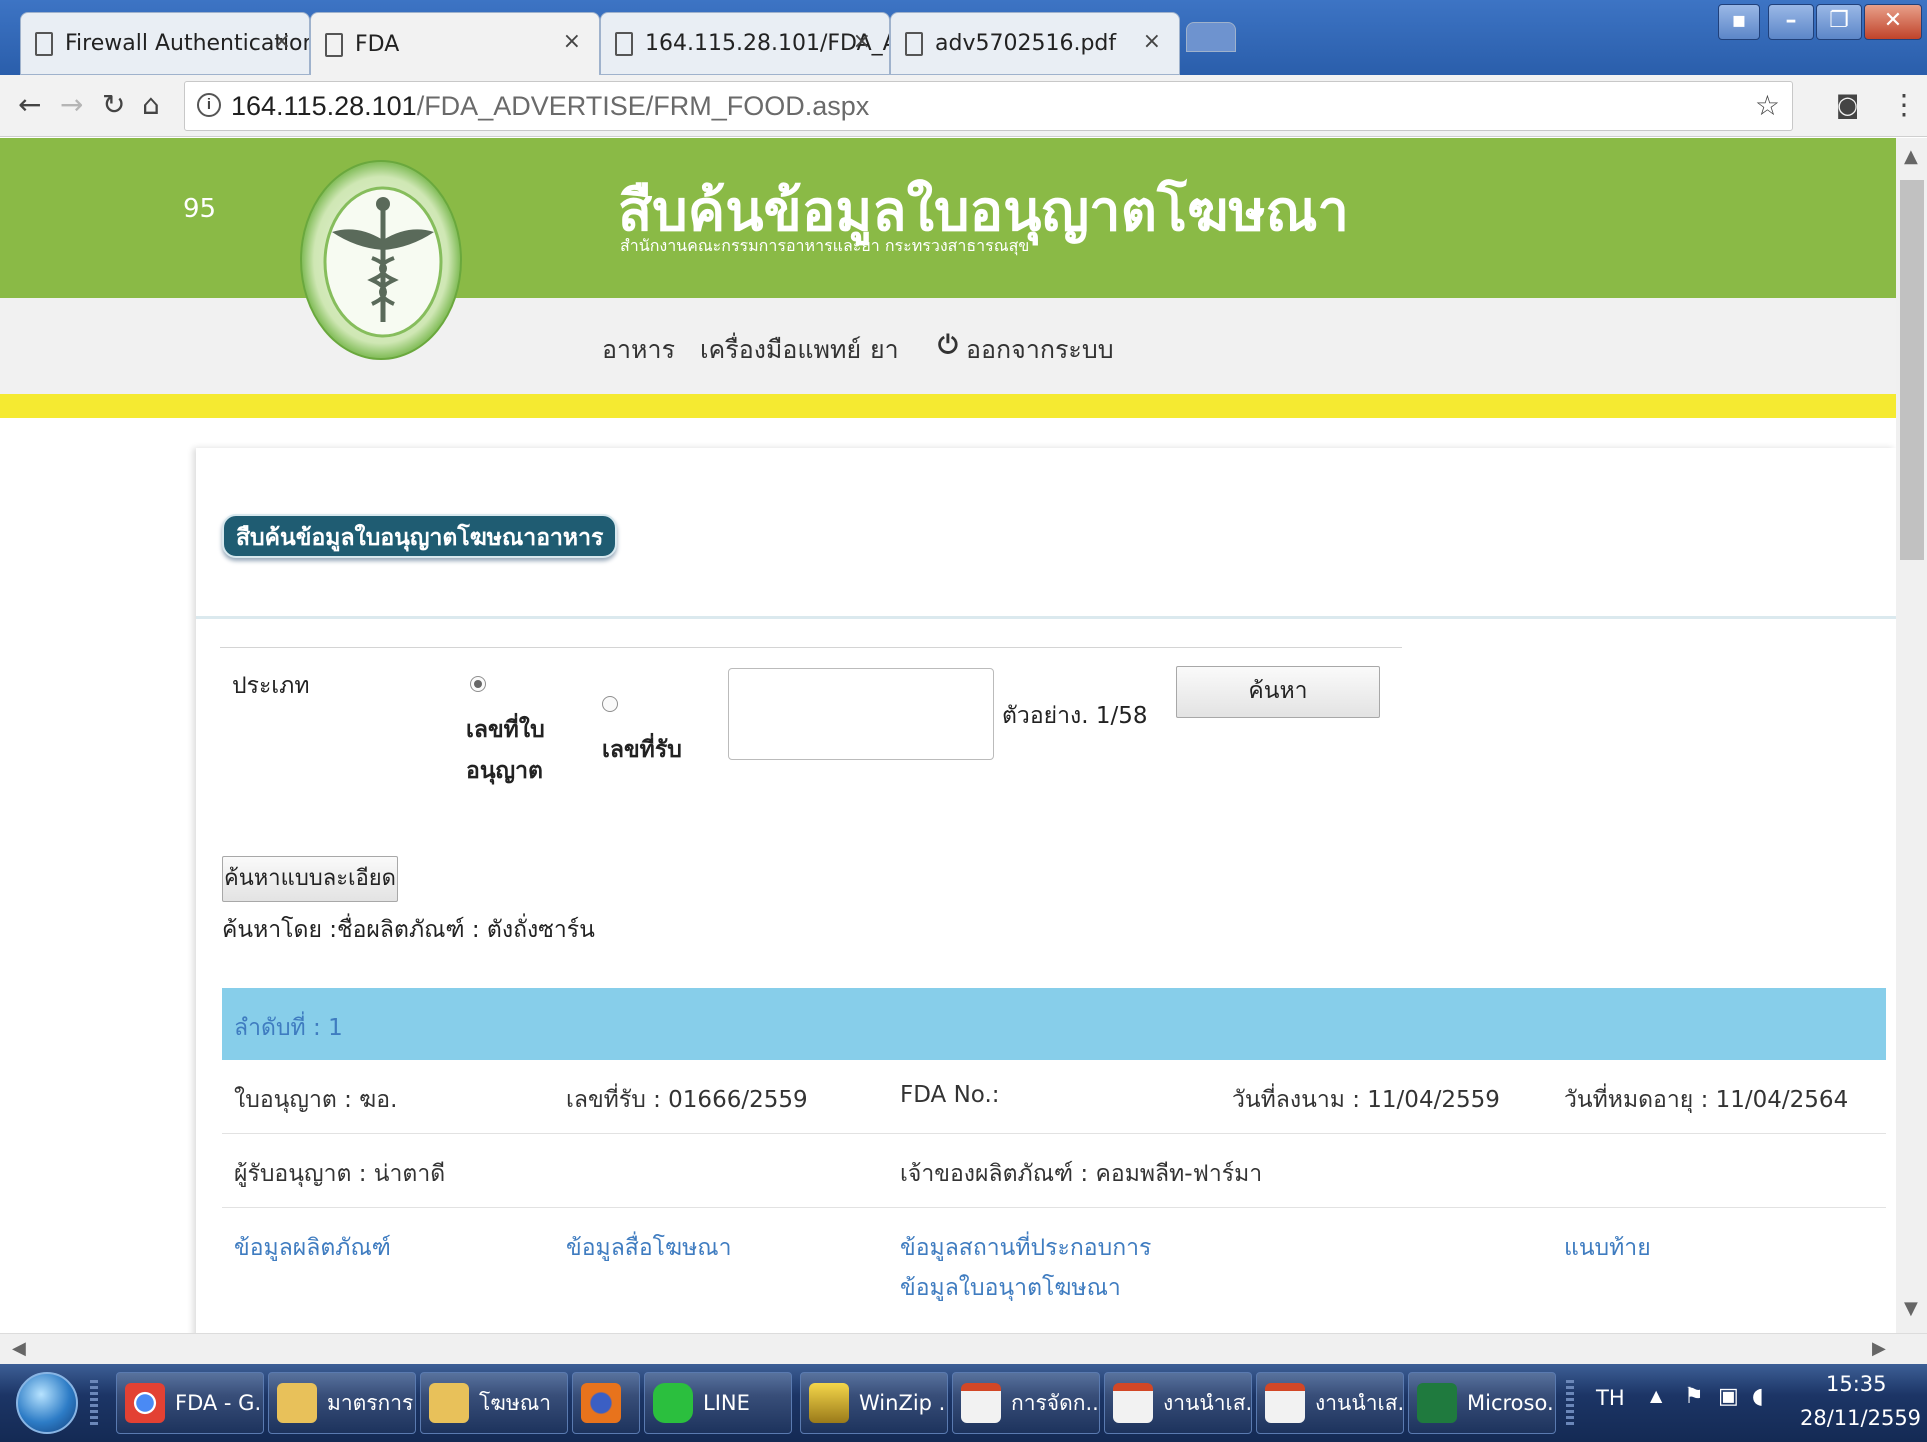 The image size is (1927, 1442). Describe the element at coordinates (151, 105) in the screenshot. I see `home-icon: ⌂` at that location.